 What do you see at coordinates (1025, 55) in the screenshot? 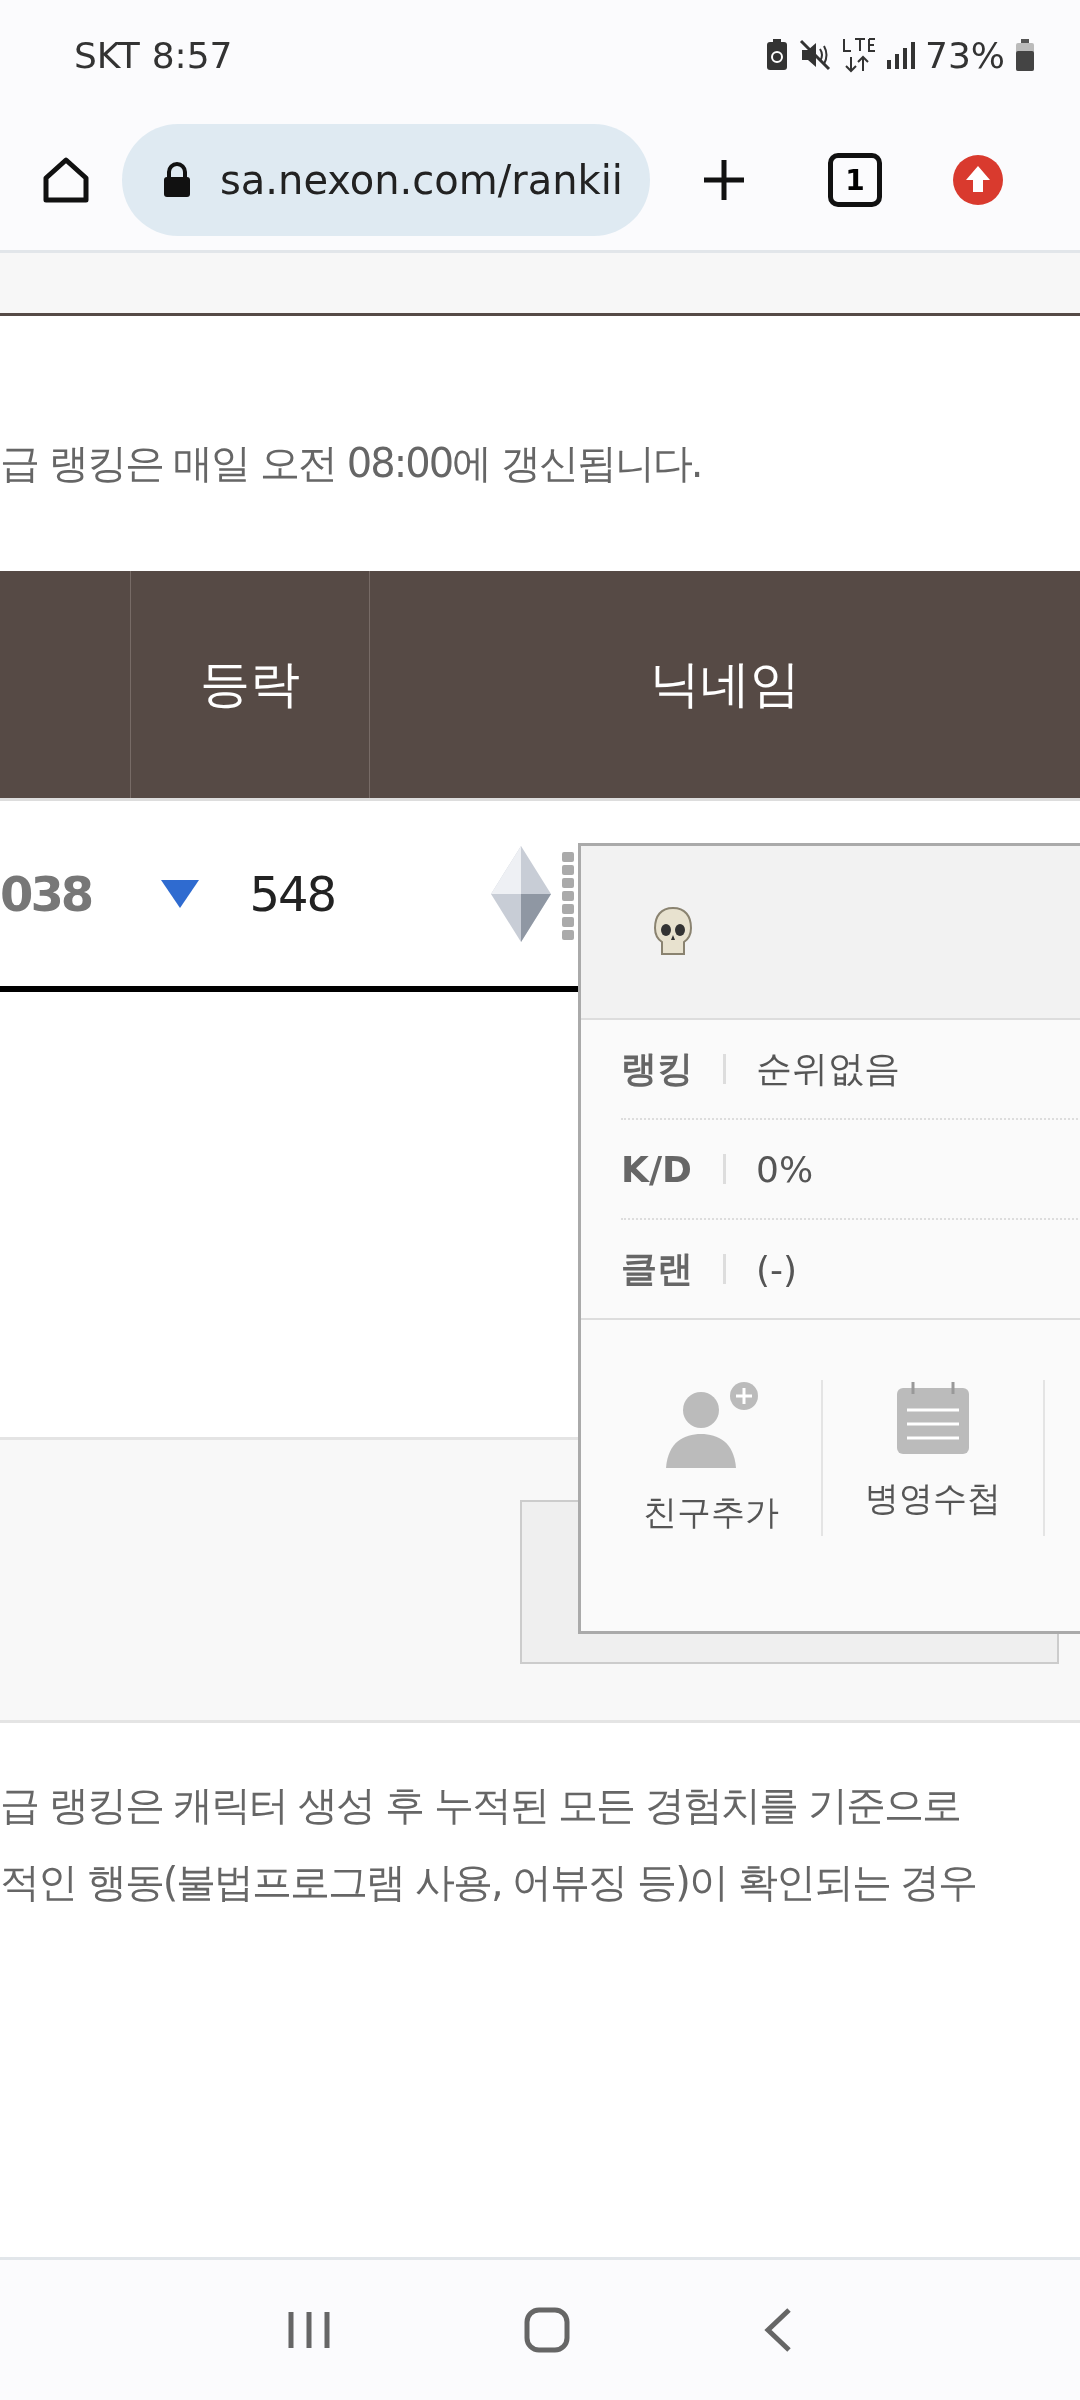
I see `battery-icon` at bounding box center [1025, 55].